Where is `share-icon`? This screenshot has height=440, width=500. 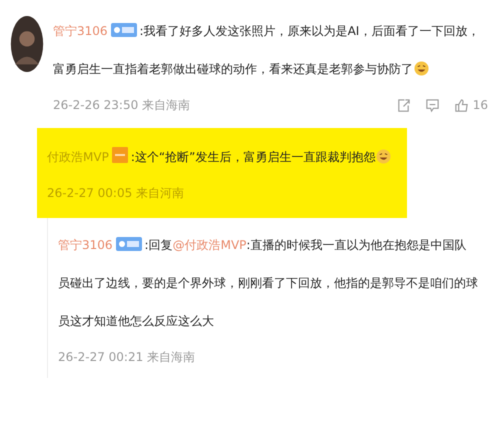 share-icon is located at coordinates (403, 105).